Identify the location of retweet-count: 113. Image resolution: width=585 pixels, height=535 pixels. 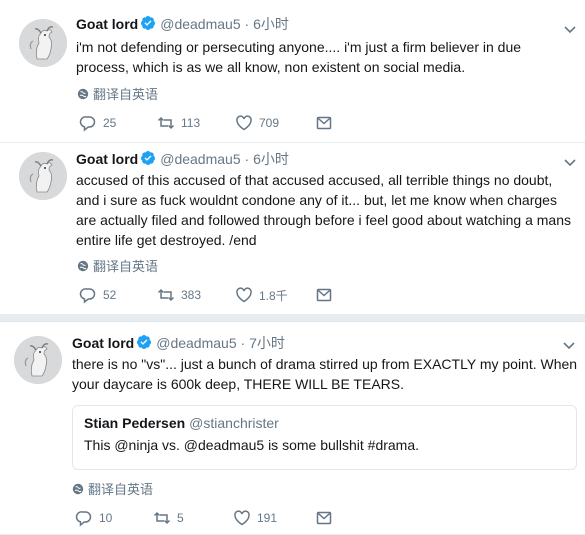
(191, 123).